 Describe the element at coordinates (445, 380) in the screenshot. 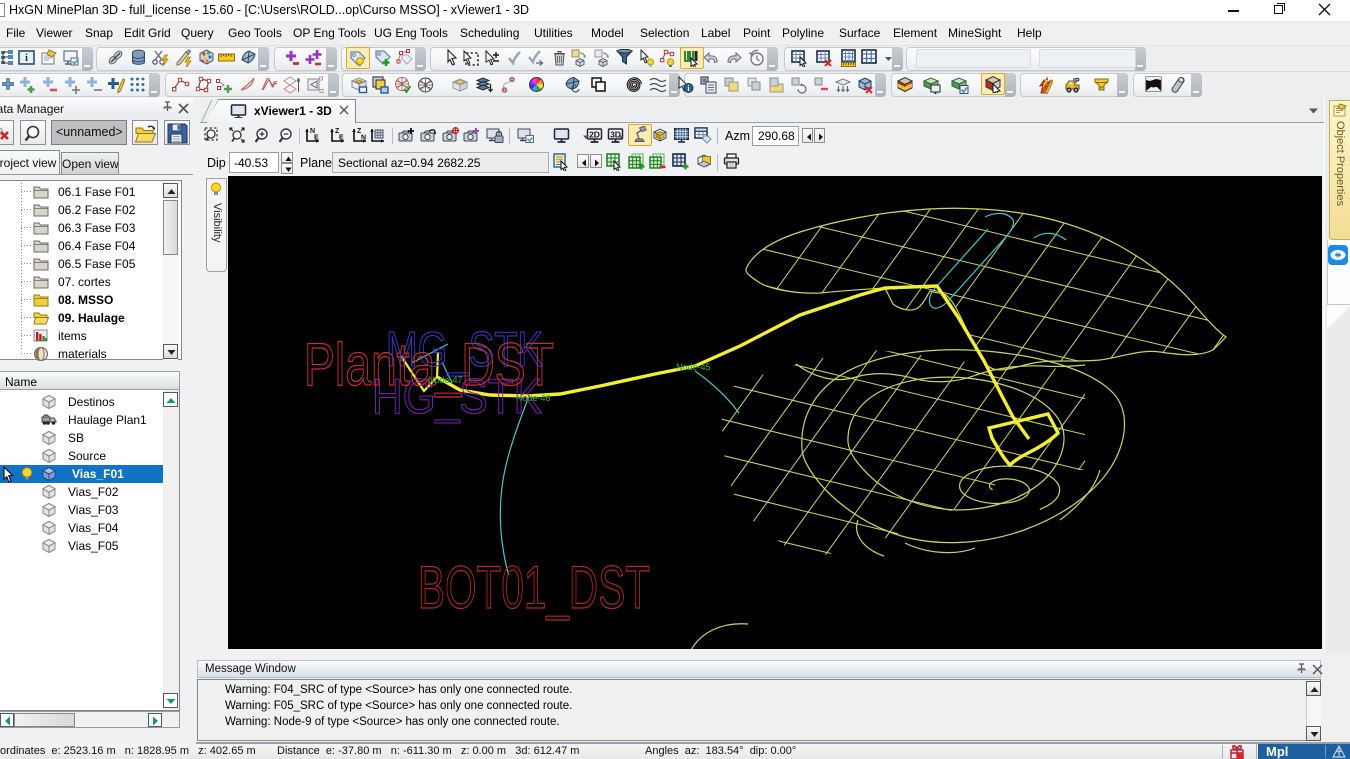

I see `svg-text: Node-47` at that location.